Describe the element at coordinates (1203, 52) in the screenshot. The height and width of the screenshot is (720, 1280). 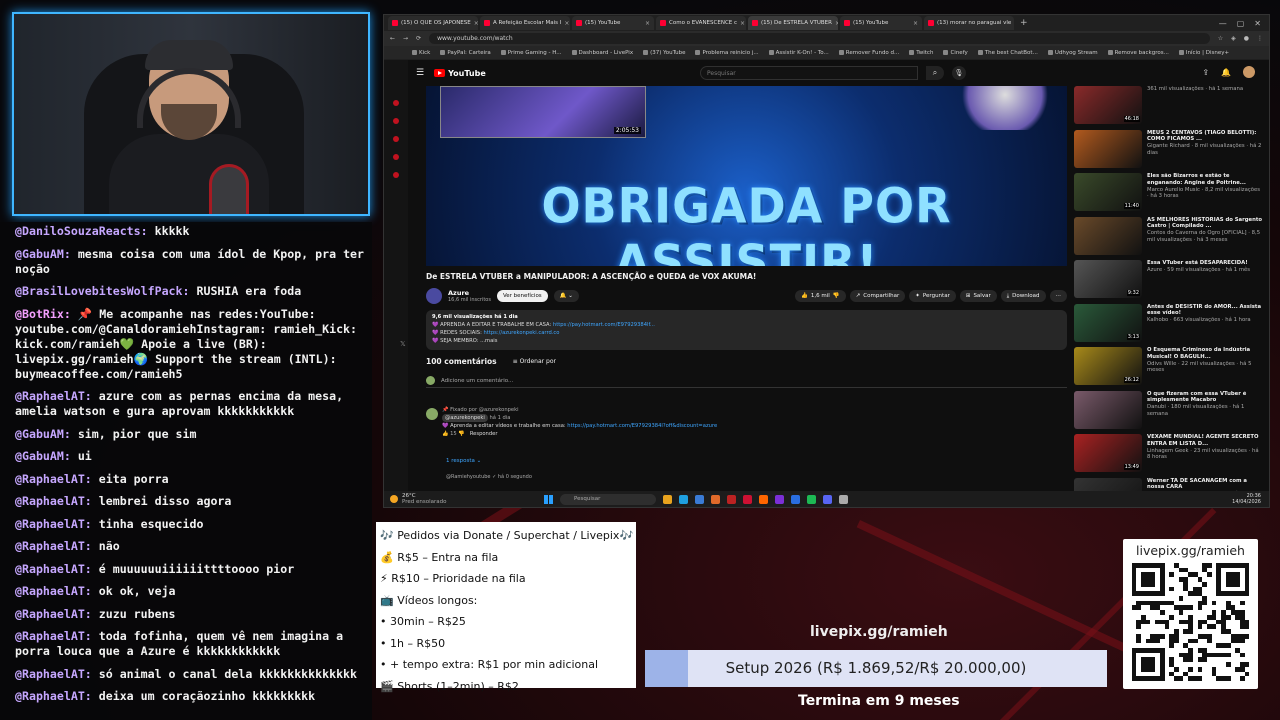
I see `bookmark-item: Início | Disney+` at that location.